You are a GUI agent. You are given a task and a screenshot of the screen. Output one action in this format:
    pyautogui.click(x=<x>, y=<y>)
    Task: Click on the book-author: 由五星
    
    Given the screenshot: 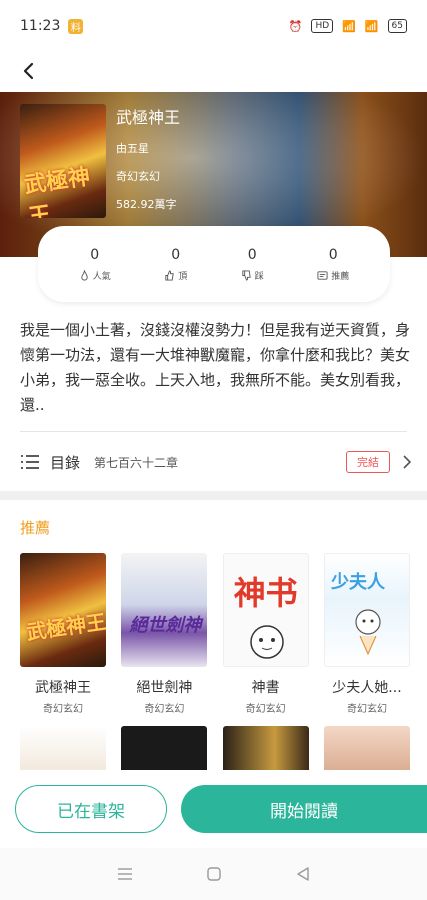 What is the action you would take?
    pyautogui.click(x=148, y=148)
    